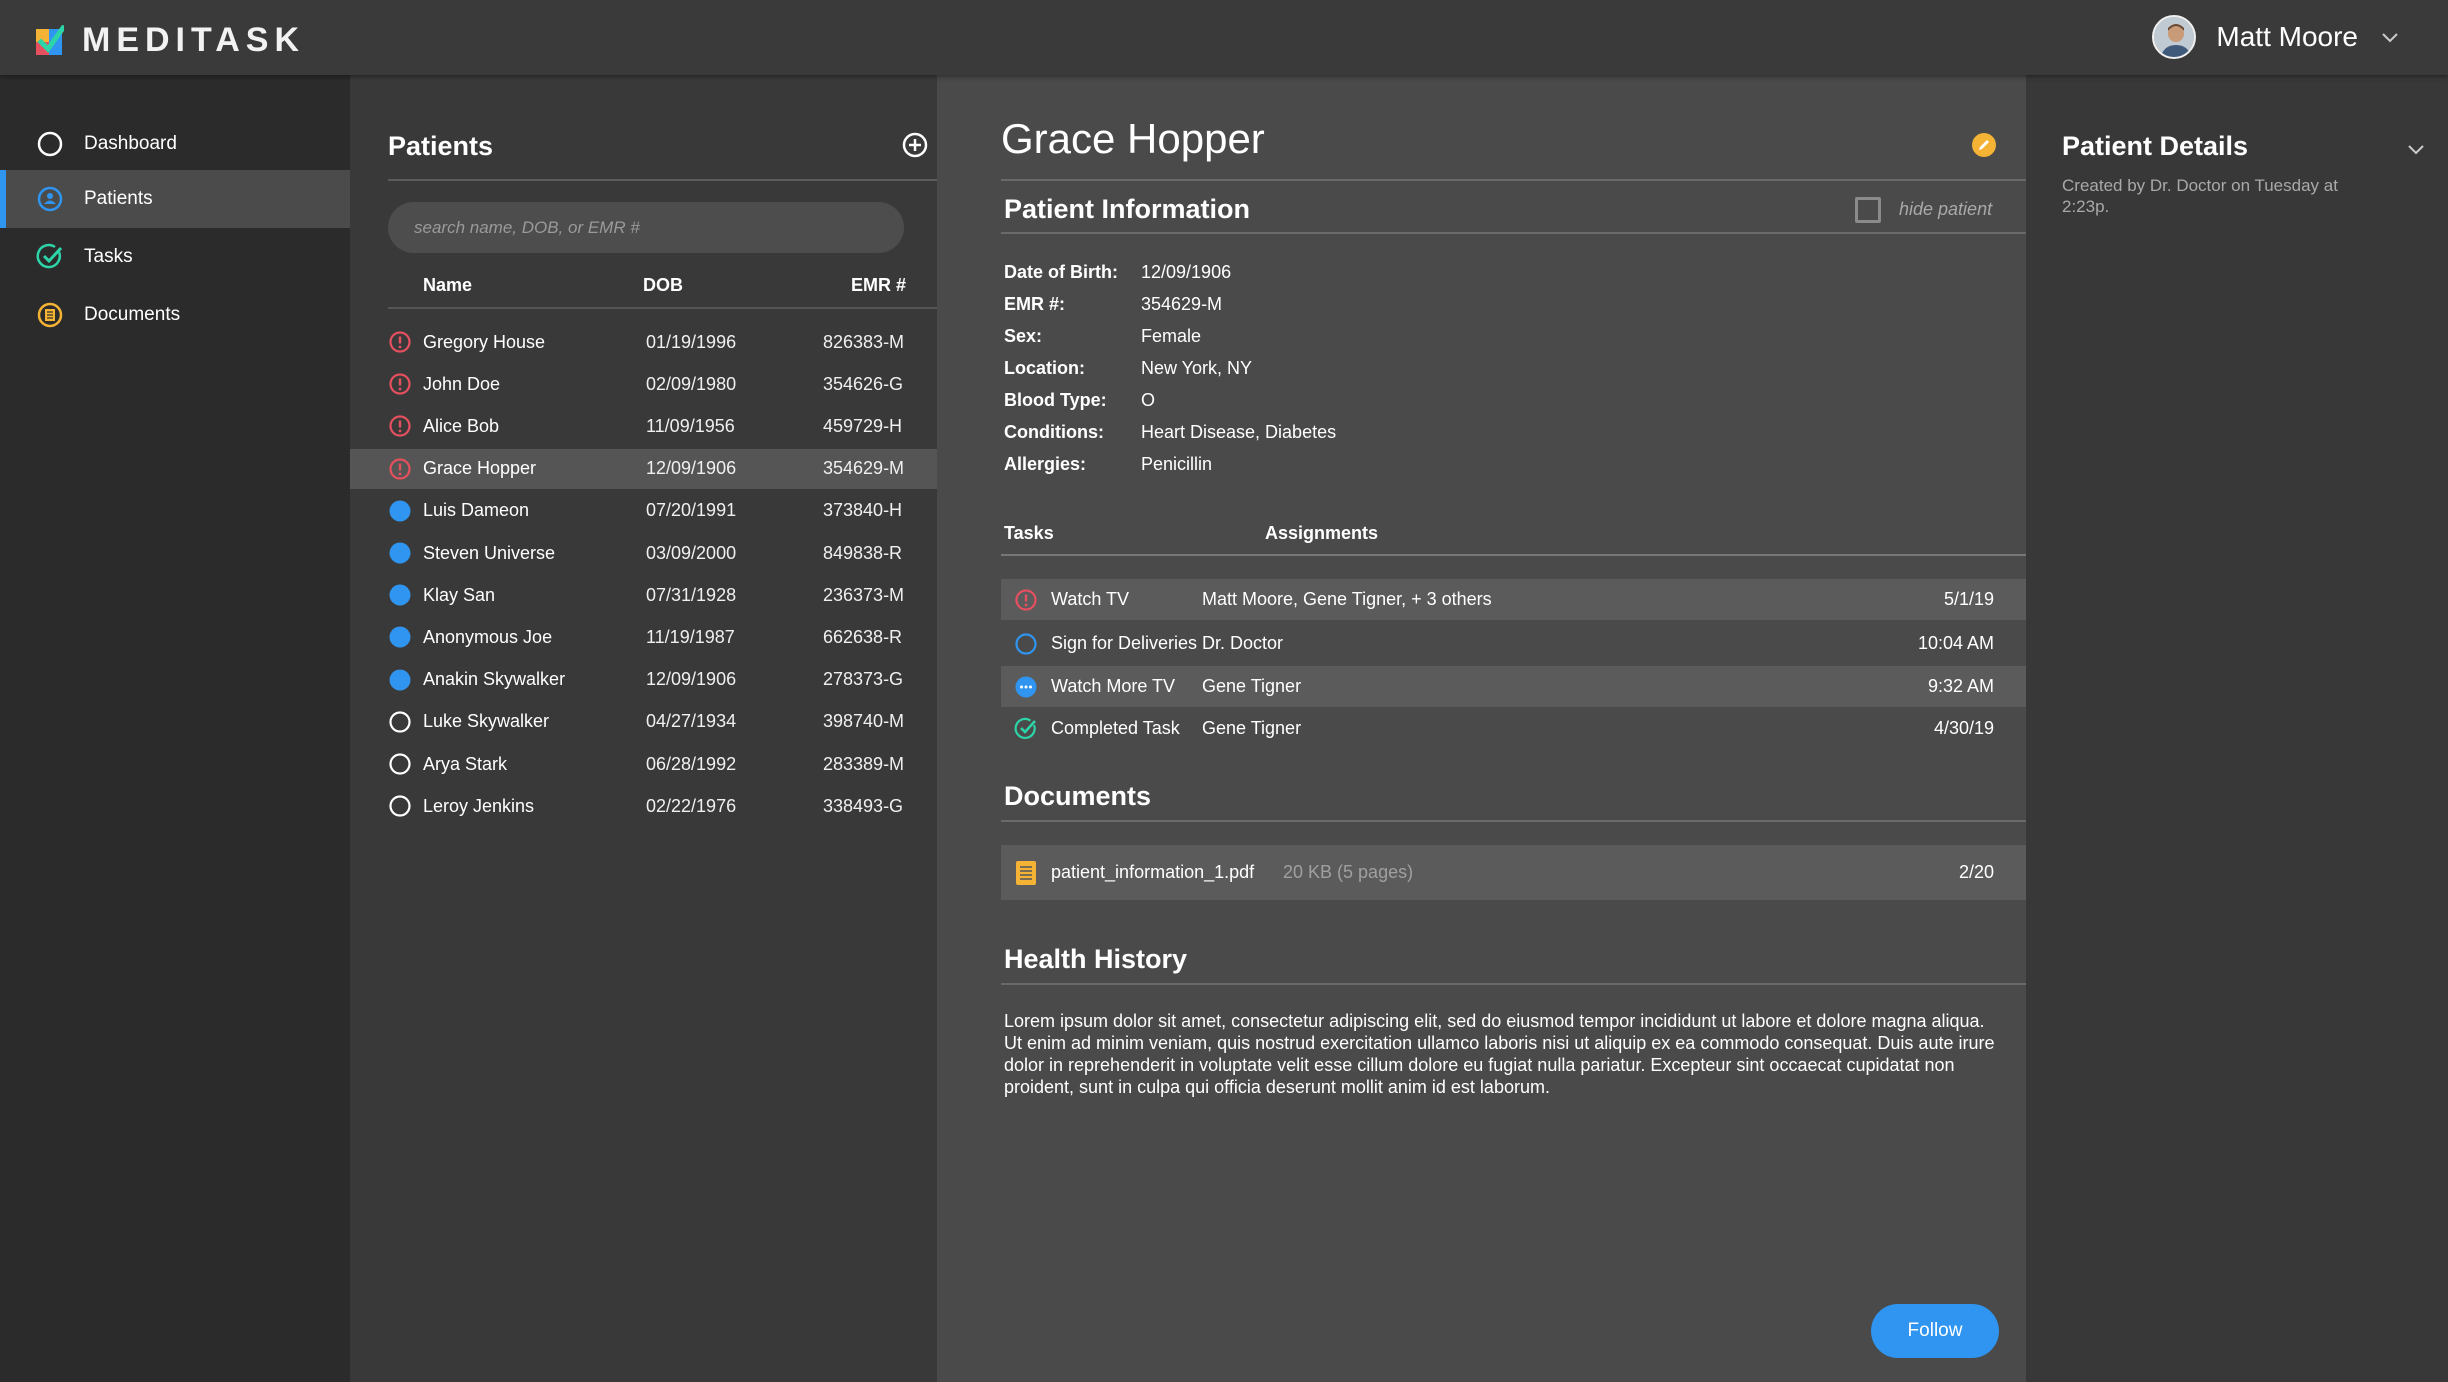 Image resolution: width=2448 pixels, height=1382 pixels. I want to click on patient-dob: 03/09/2000, so click(691, 552).